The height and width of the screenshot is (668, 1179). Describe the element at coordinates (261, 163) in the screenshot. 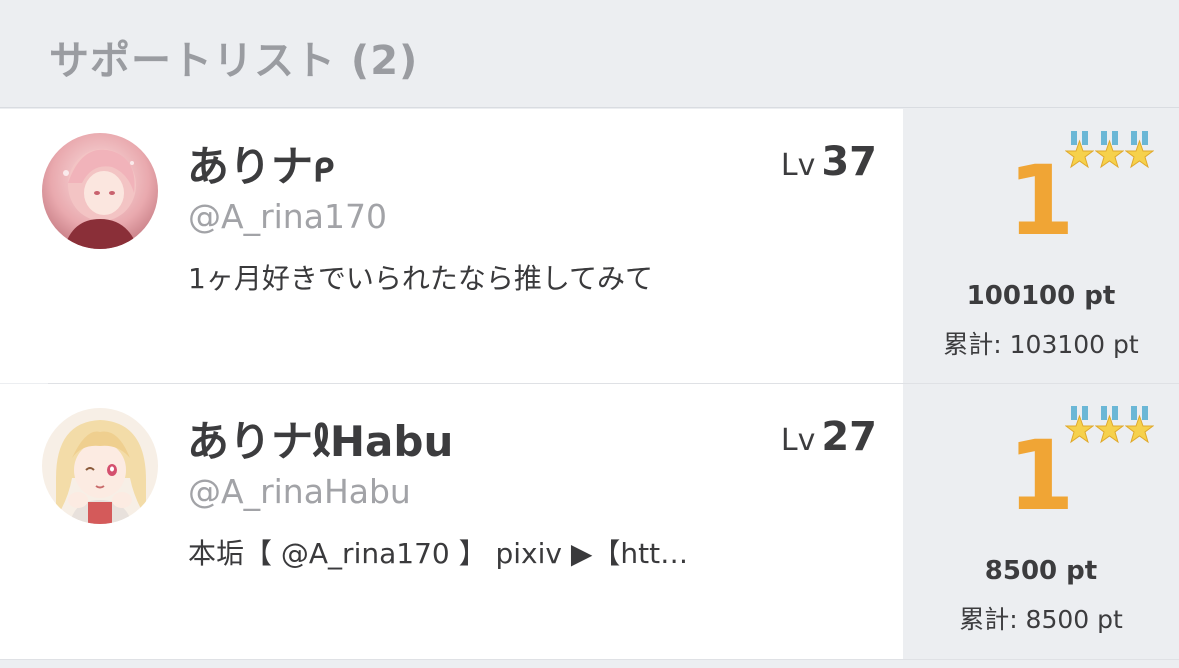

I see `user-name: ありナ𐑁` at that location.